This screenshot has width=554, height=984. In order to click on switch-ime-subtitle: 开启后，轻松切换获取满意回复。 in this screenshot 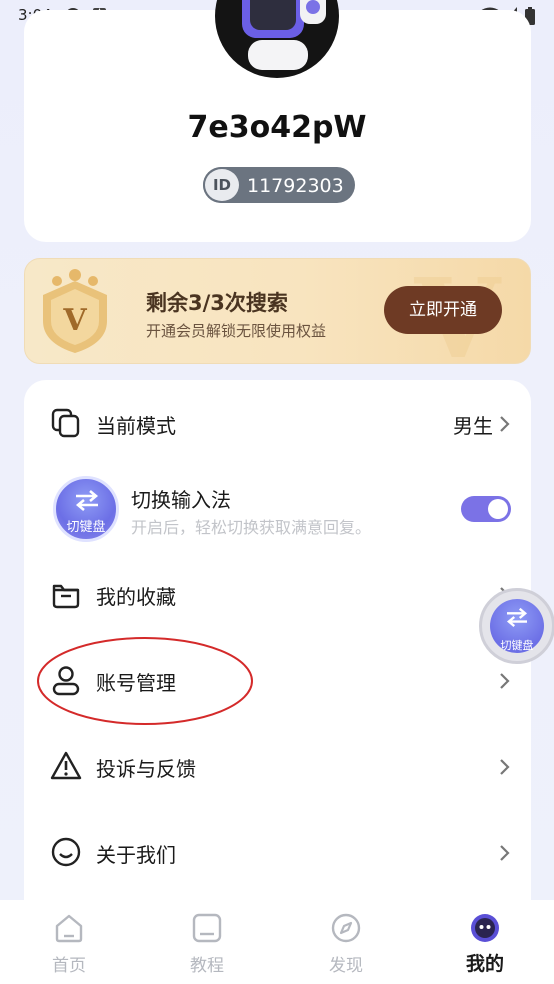, I will do `click(251, 527)`.